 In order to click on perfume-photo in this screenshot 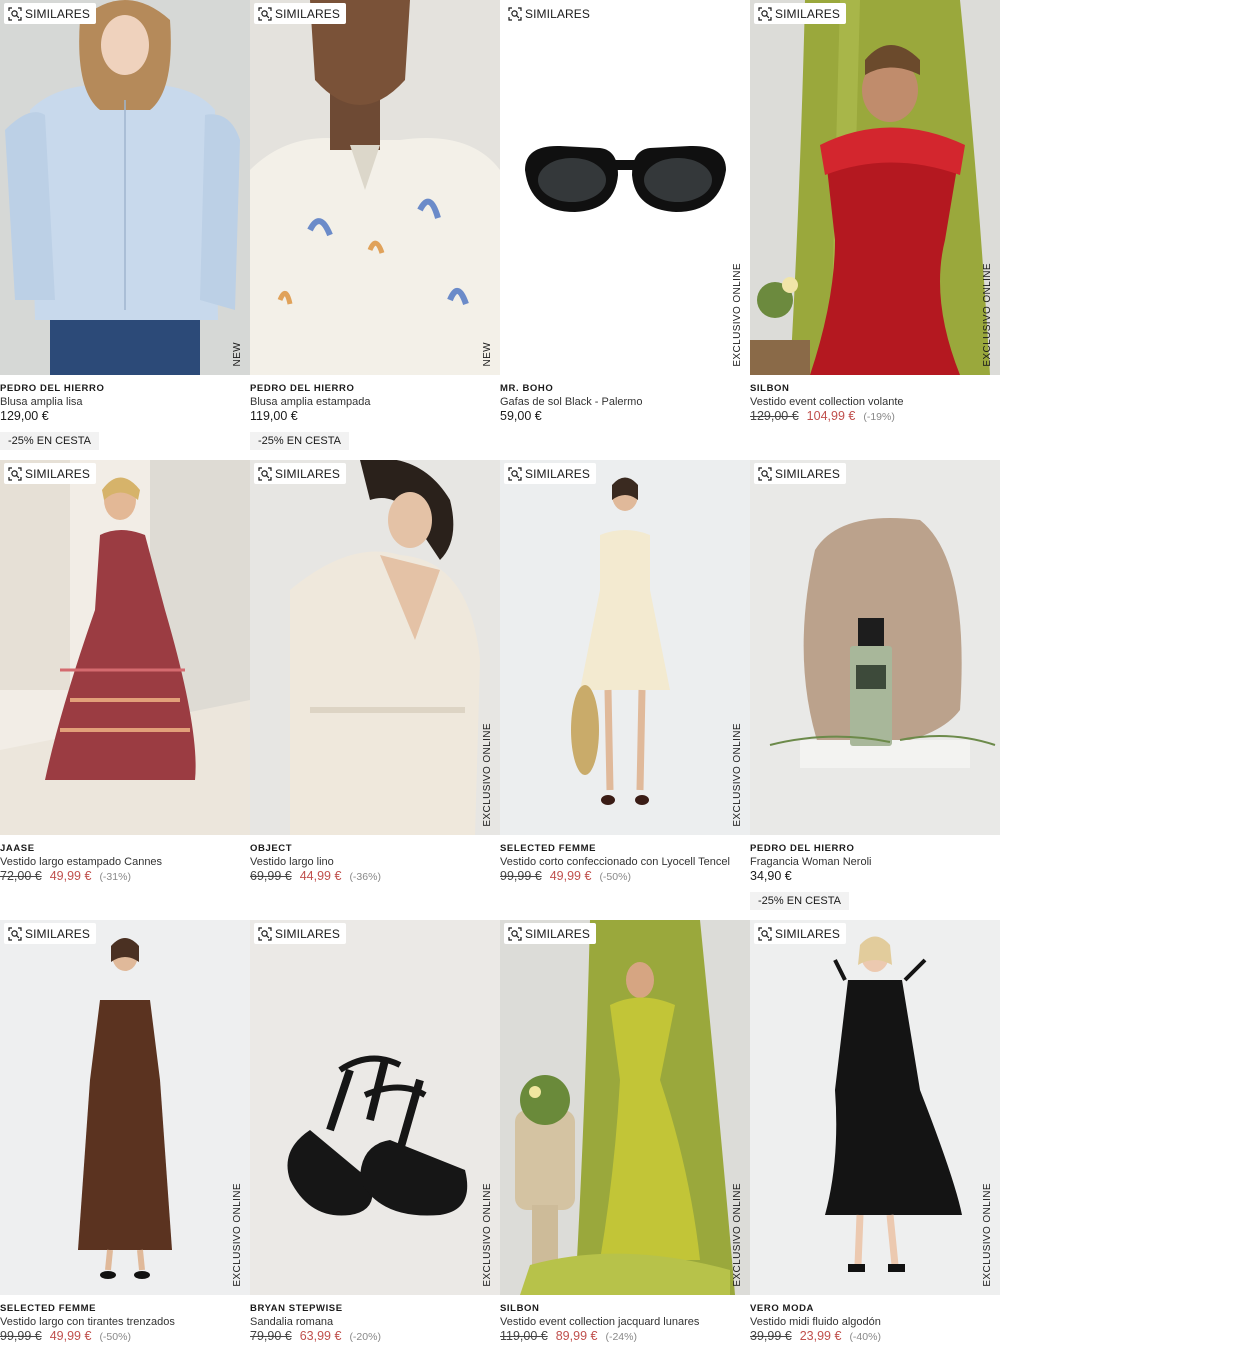, I will do `click(875, 647)`.